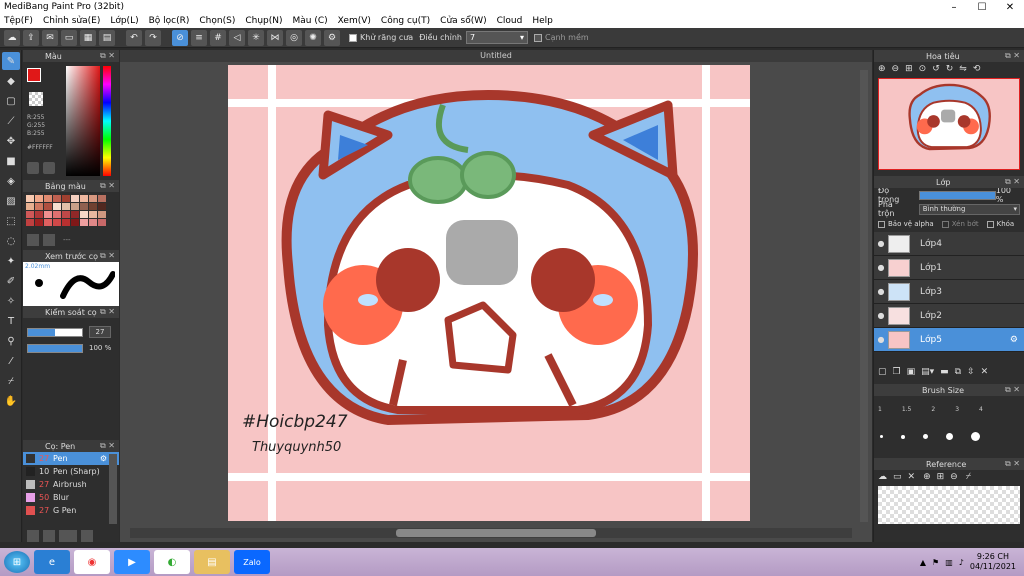  What do you see at coordinates (11, 161) in the screenshot?
I see `rect-tool-icon: ■` at bounding box center [11, 161].